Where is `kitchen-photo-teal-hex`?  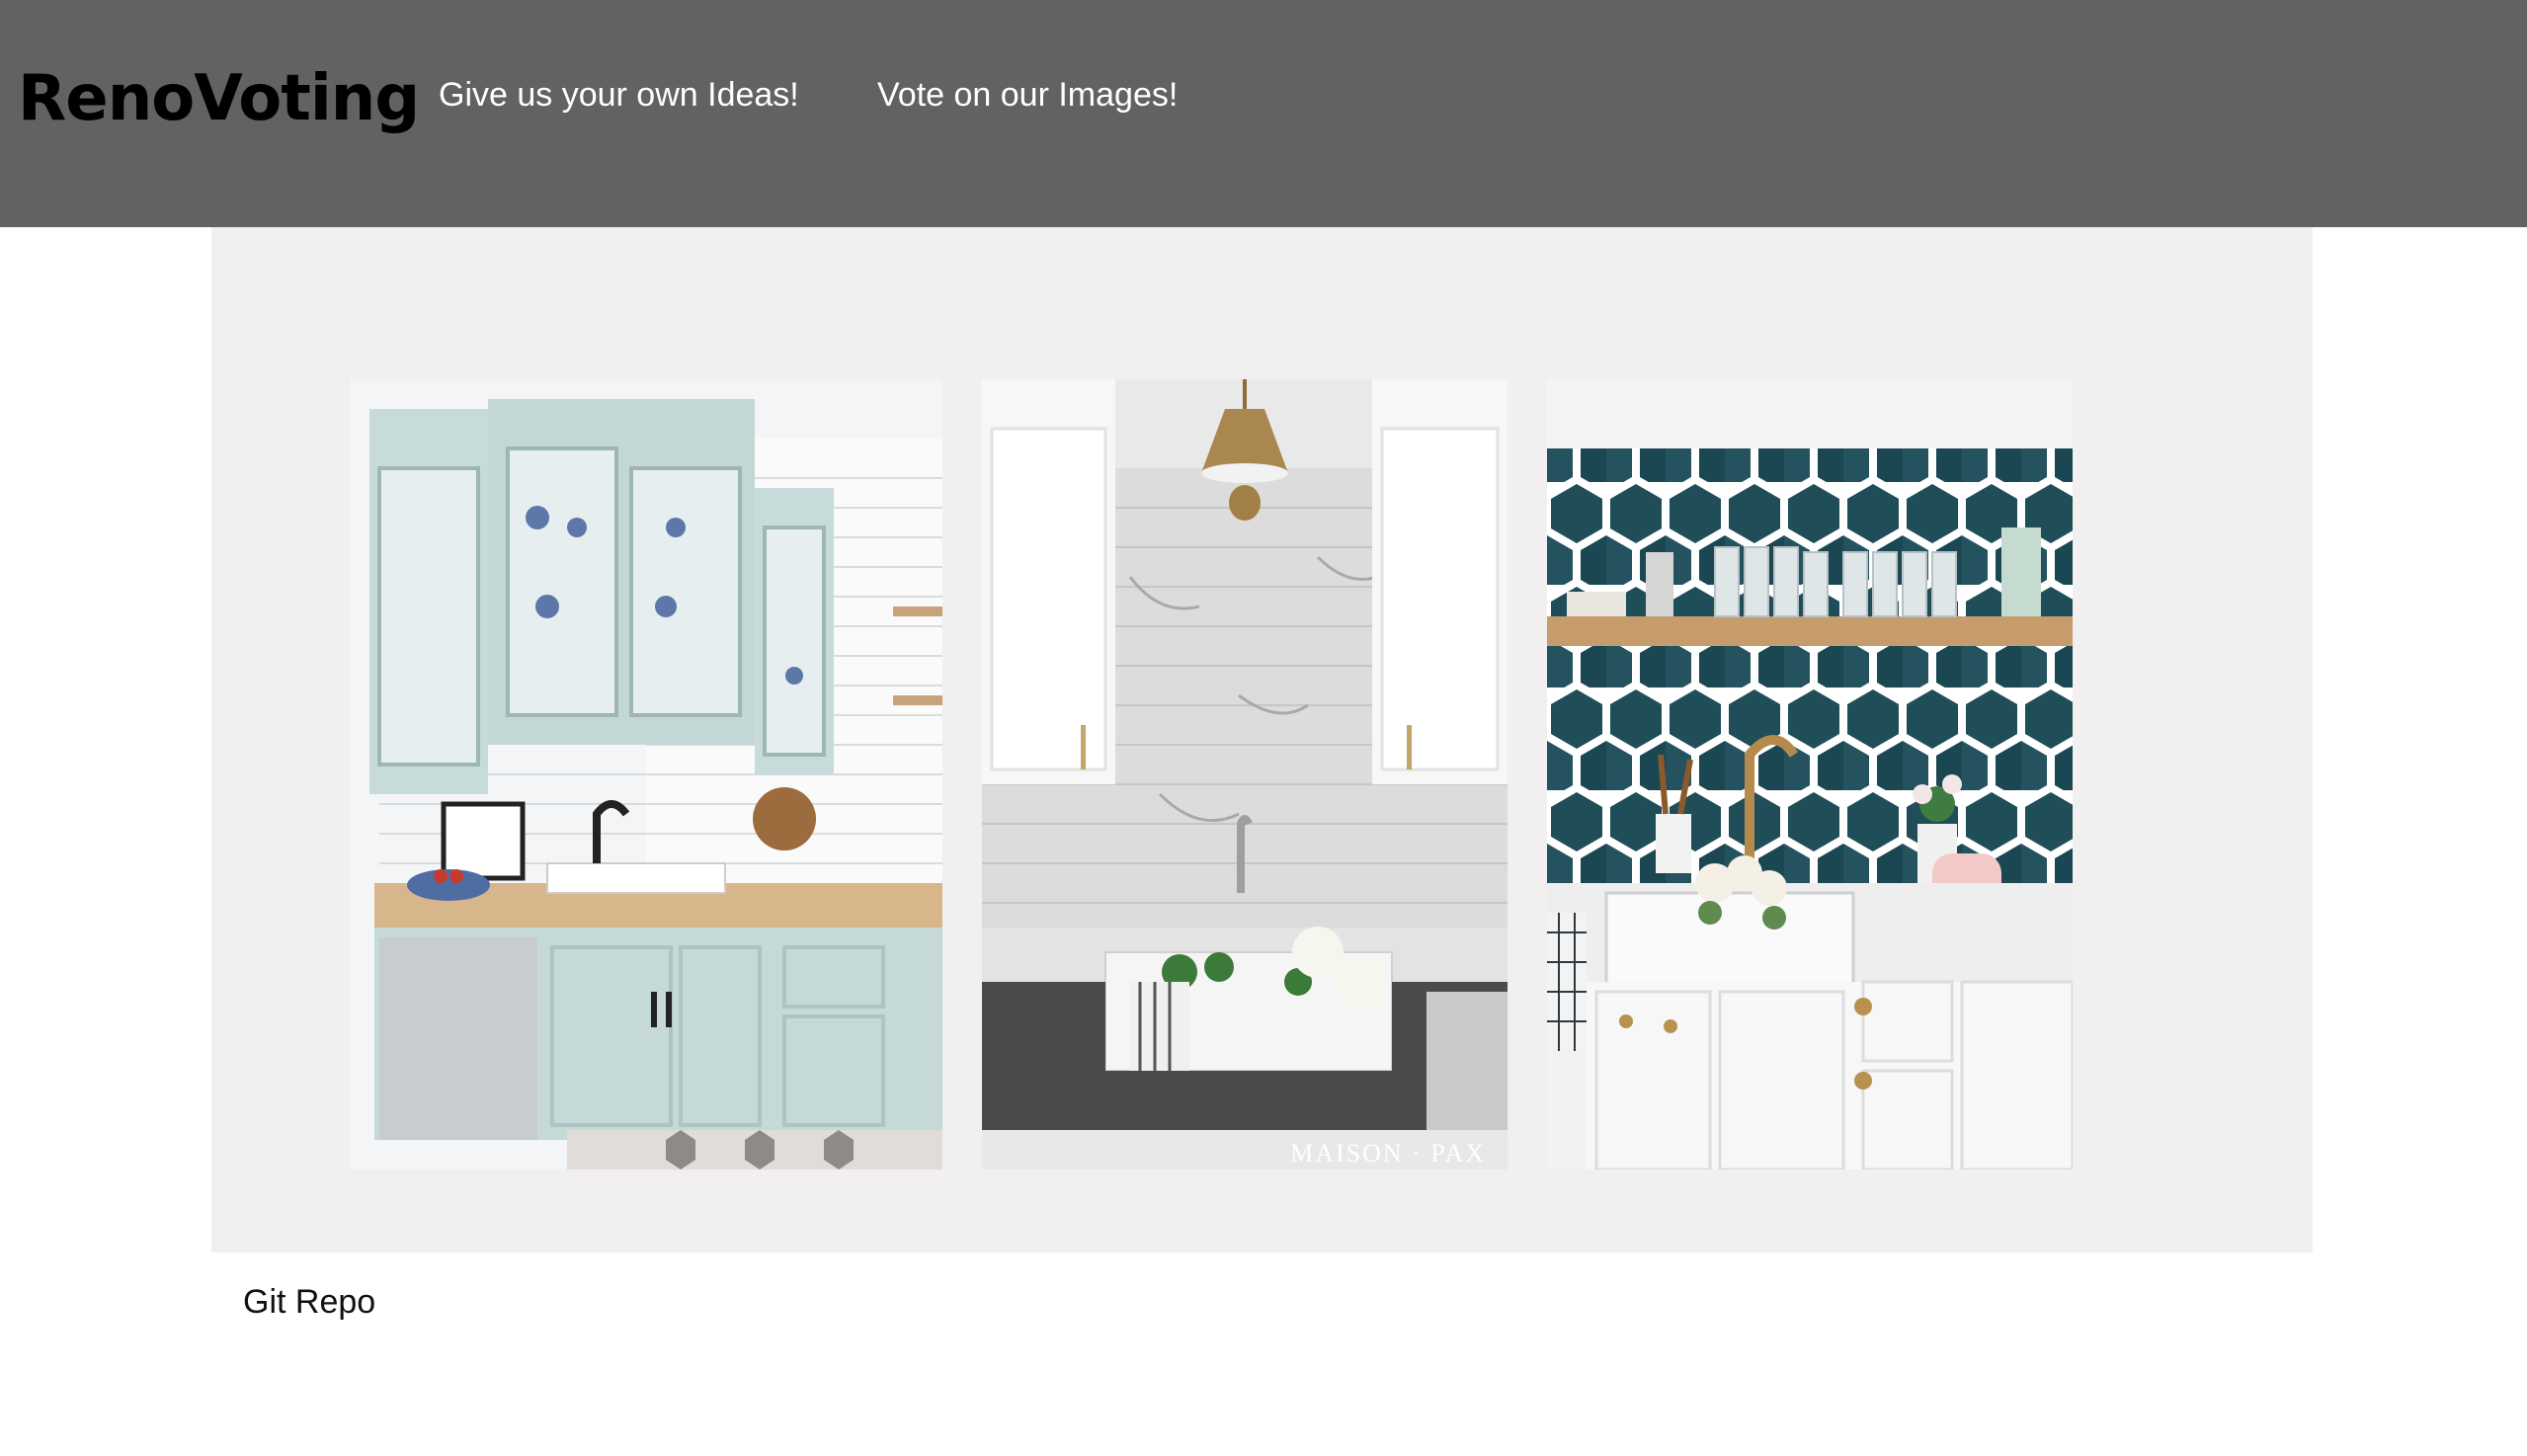
kitchen-photo-teal-hex is located at coordinates (1810, 774).